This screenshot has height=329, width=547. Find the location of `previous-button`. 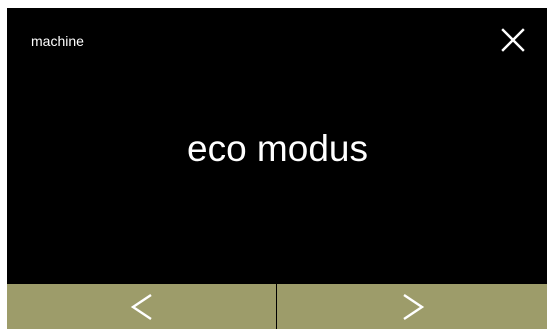

previous-button is located at coordinates (141, 306).